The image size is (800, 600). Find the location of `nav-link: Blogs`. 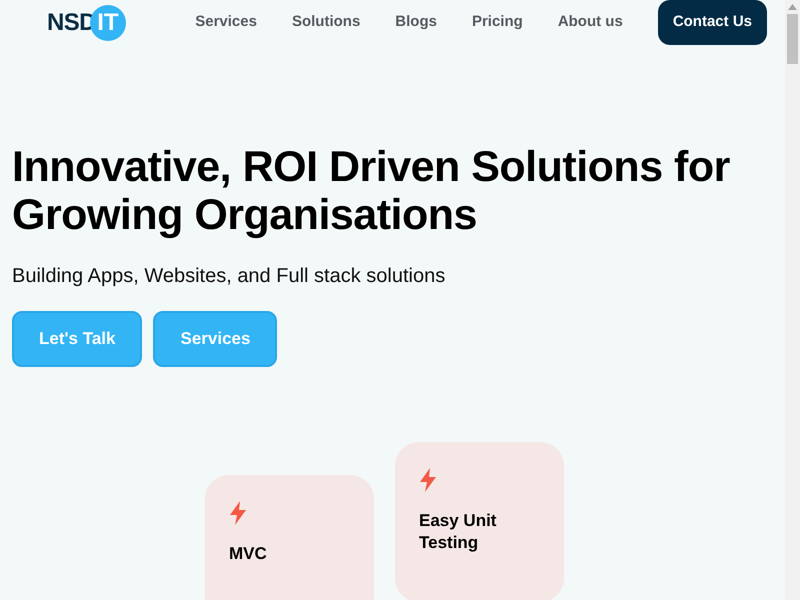

nav-link: Blogs is located at coordinates (416, 22).